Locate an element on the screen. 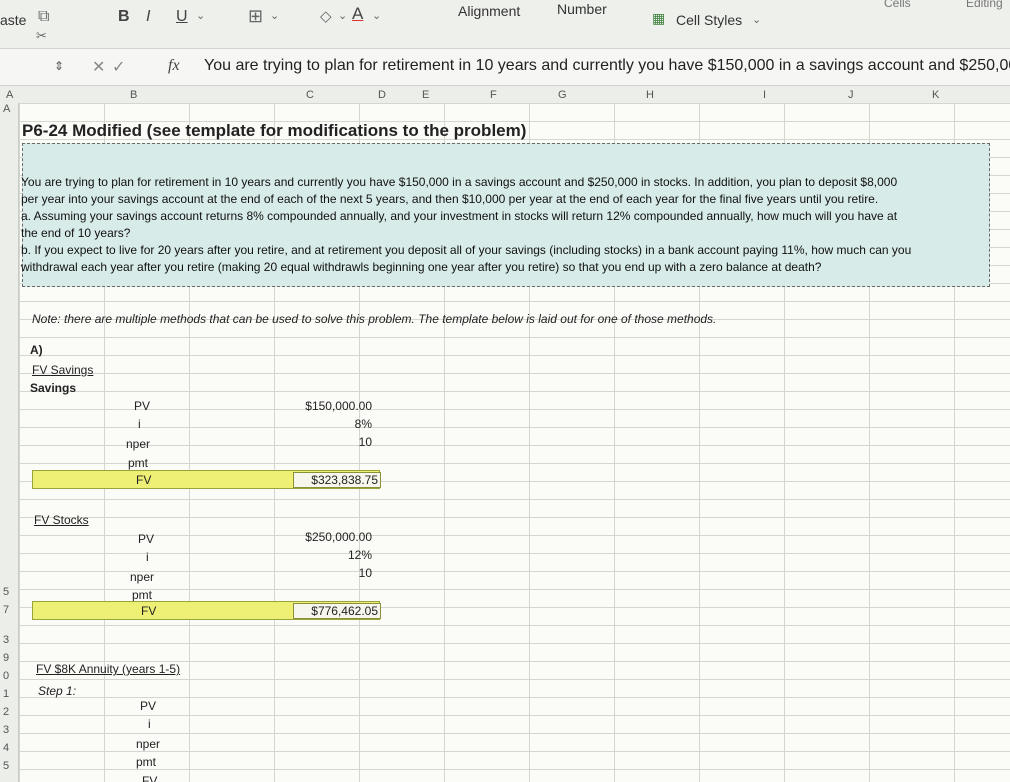 This screenshot has width=1010, height=782. savings-i-label: i is located at coordinates (139, 424).